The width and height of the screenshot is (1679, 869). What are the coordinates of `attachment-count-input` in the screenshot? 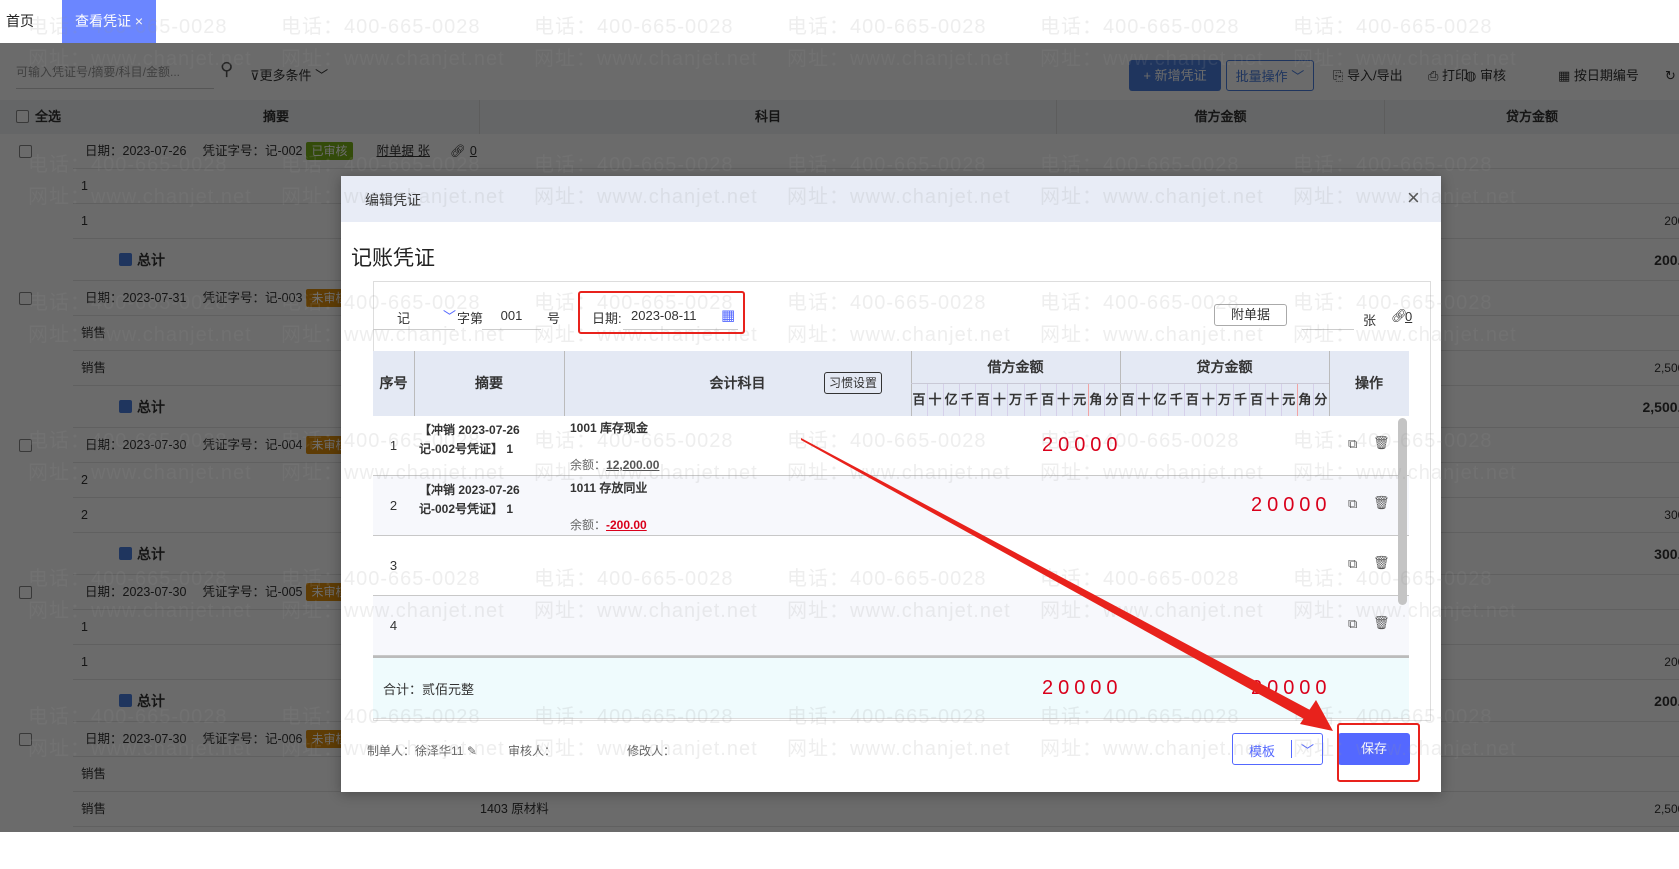 It's located at (1328, 319).